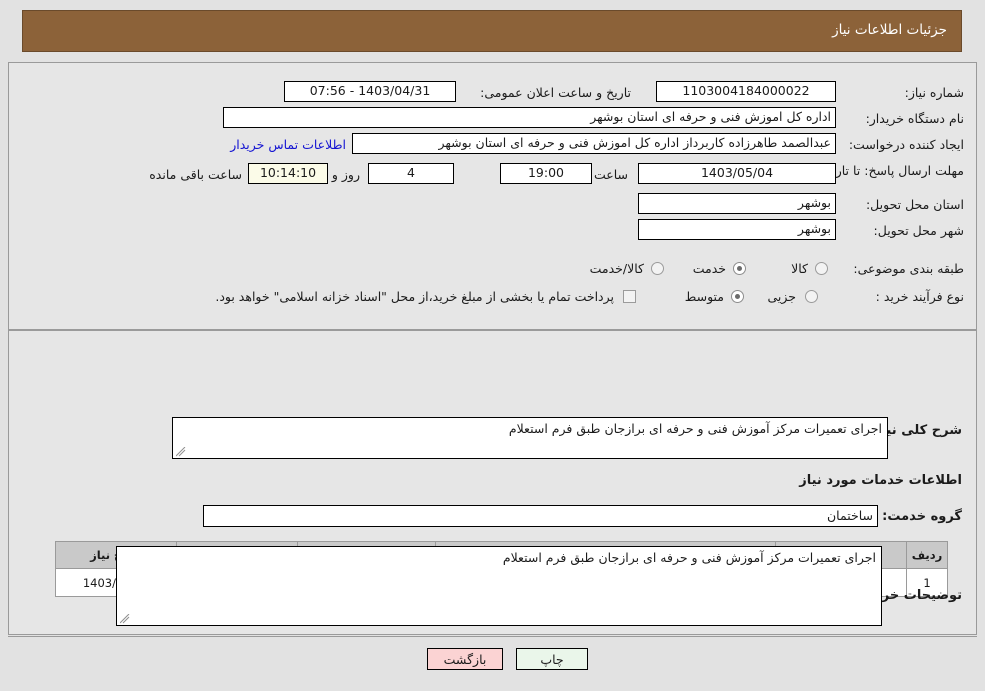  Describe the element at coordinates (370, 91) in the screenshot. I see `announce-date-field: 1403/04/31 - 07:56` at that location.